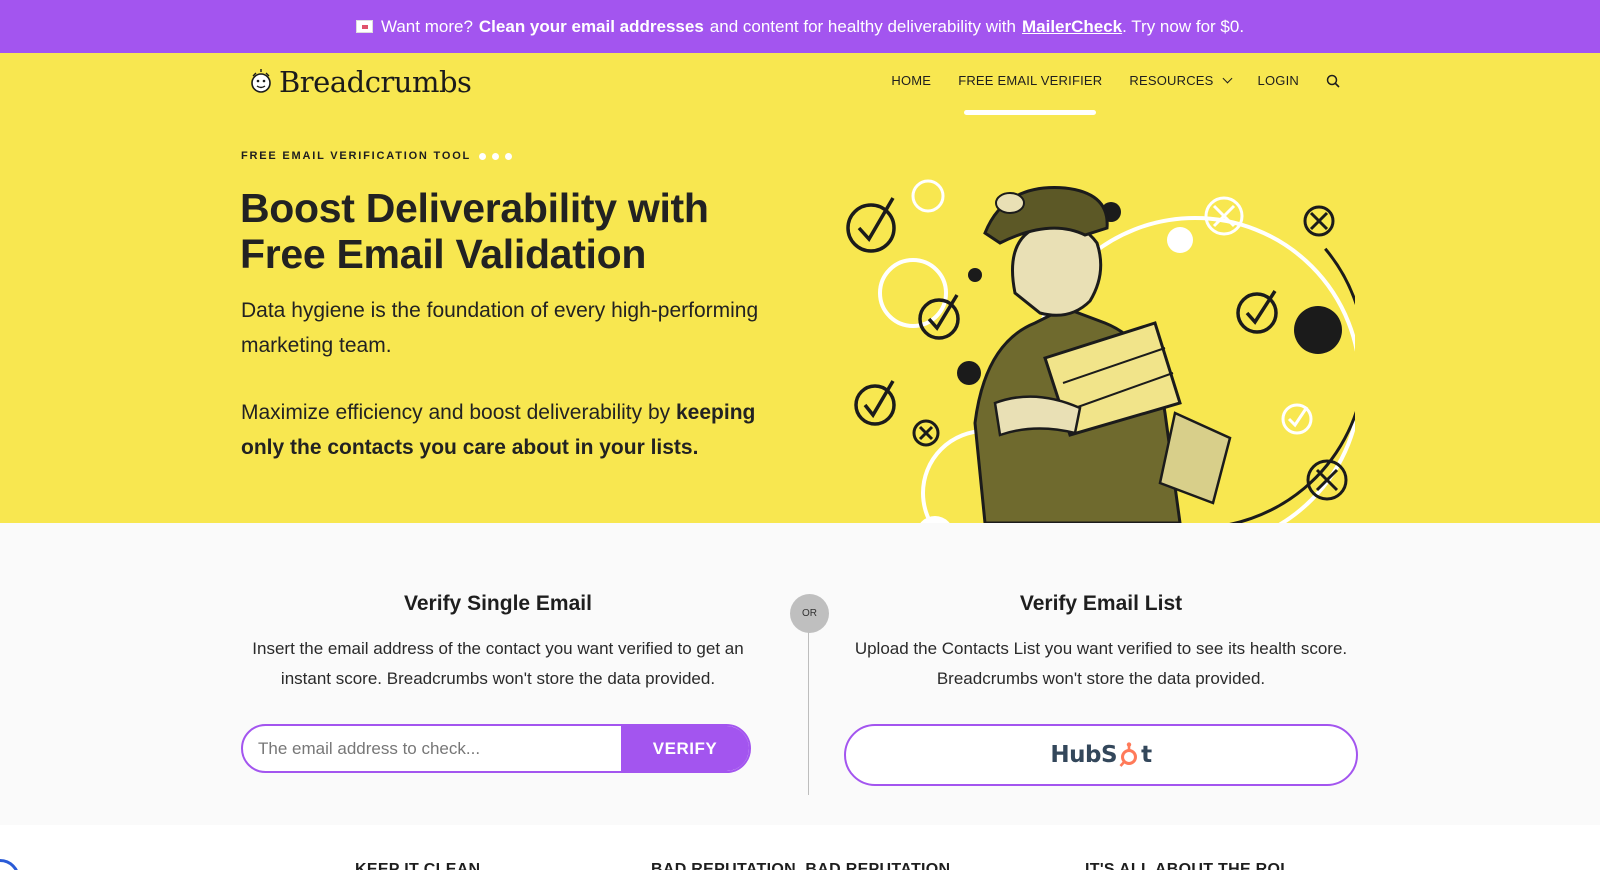 This screenshot has height=870, width=1600. What do you see at coordinates (1030, 80) in the screenshot?
I see `nav-verifier-label: FREE EMAIL VERIFIER` at bounding box center [1030, 80].